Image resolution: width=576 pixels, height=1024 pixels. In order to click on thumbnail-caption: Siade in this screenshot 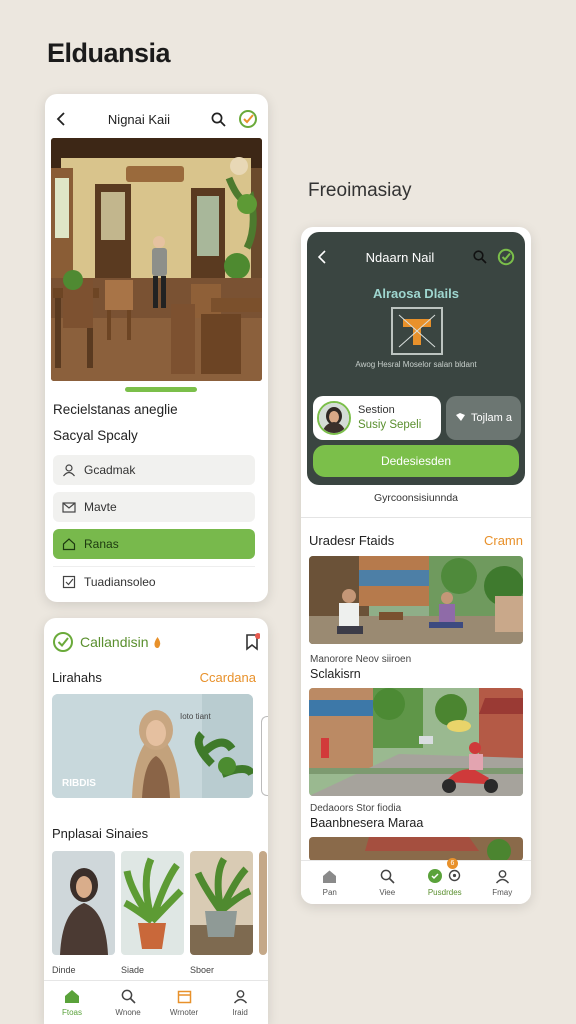, I will do `click(133, 970)`.